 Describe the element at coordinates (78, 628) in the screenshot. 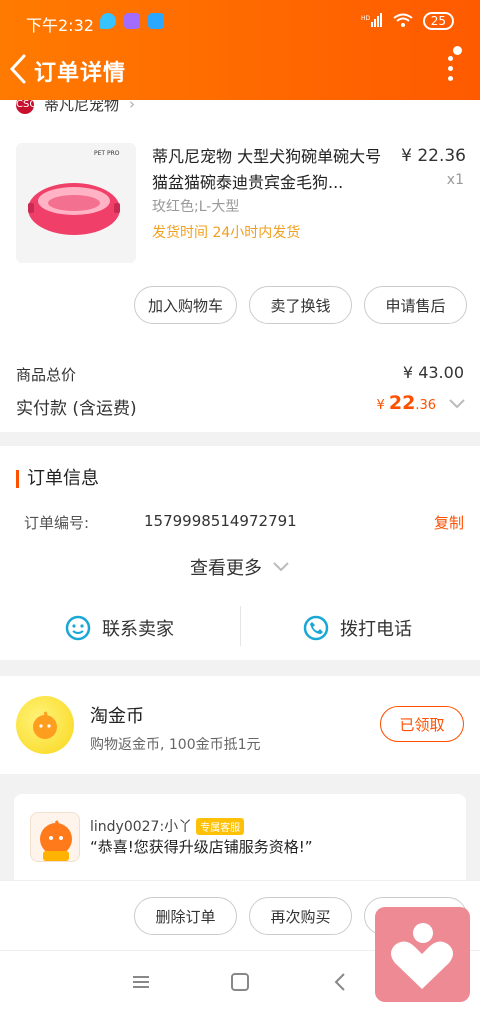

I see `chat-face-icon` at that location.